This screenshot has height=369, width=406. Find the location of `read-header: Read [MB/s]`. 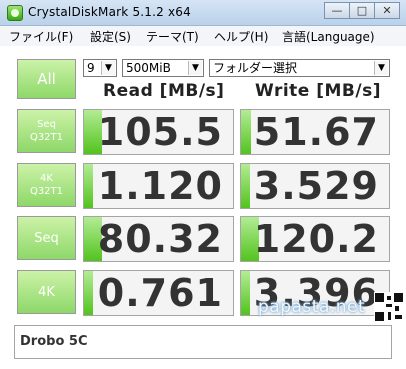

read-header: Read [MB/s] is located at coordinates (164, 91).